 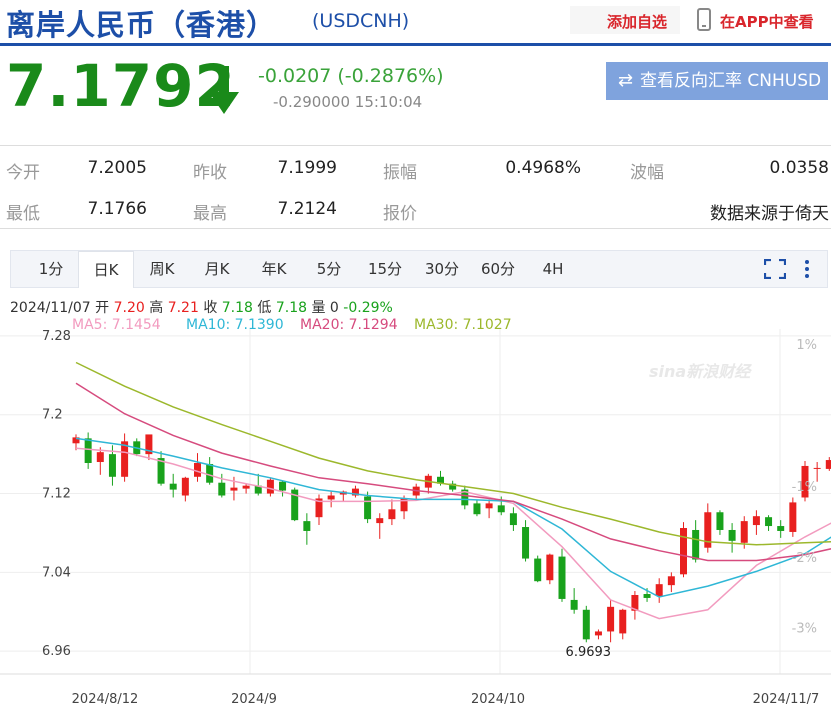 I want to click on reverse-rate-label: 查看反向汇率 CNHUSD, so click(x=731, y=81).